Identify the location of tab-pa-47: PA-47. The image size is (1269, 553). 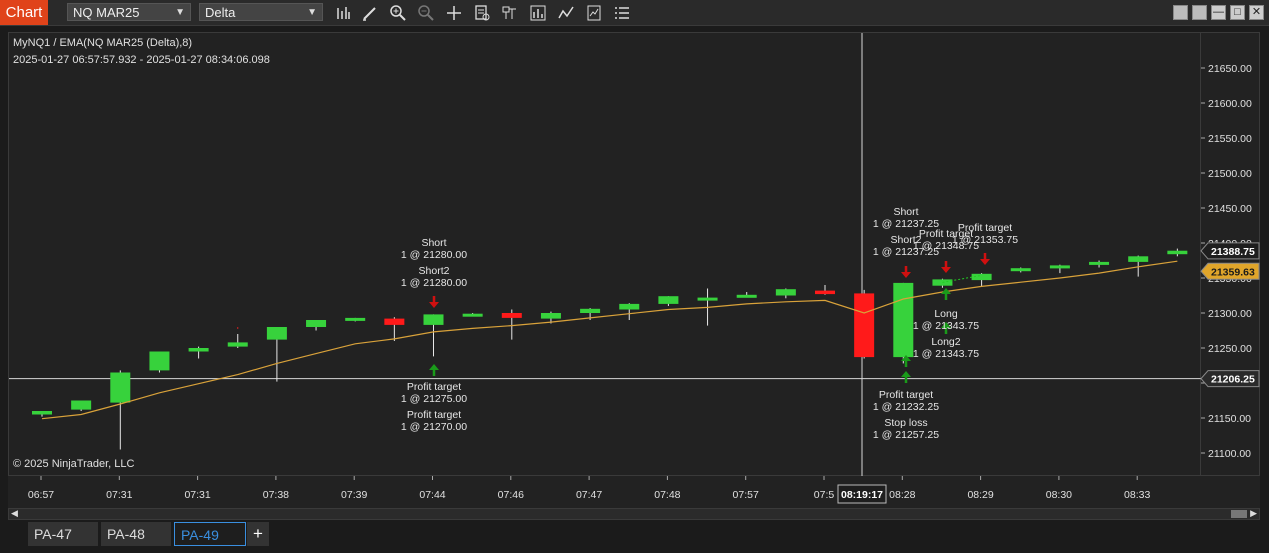
(63, 534).